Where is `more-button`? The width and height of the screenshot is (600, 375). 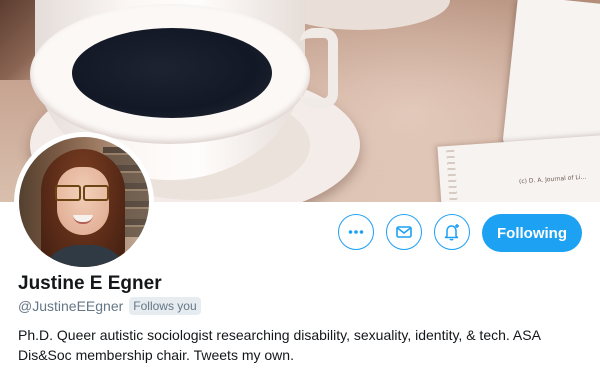 more-button is located at coordinates (356, 232).